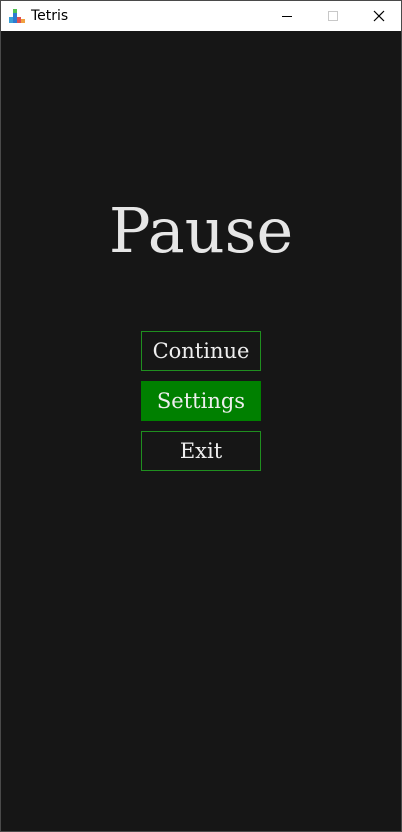  Describe the element at coordinates (201, 451) in the screenshot. I see `exit-button: Exit` at that location.